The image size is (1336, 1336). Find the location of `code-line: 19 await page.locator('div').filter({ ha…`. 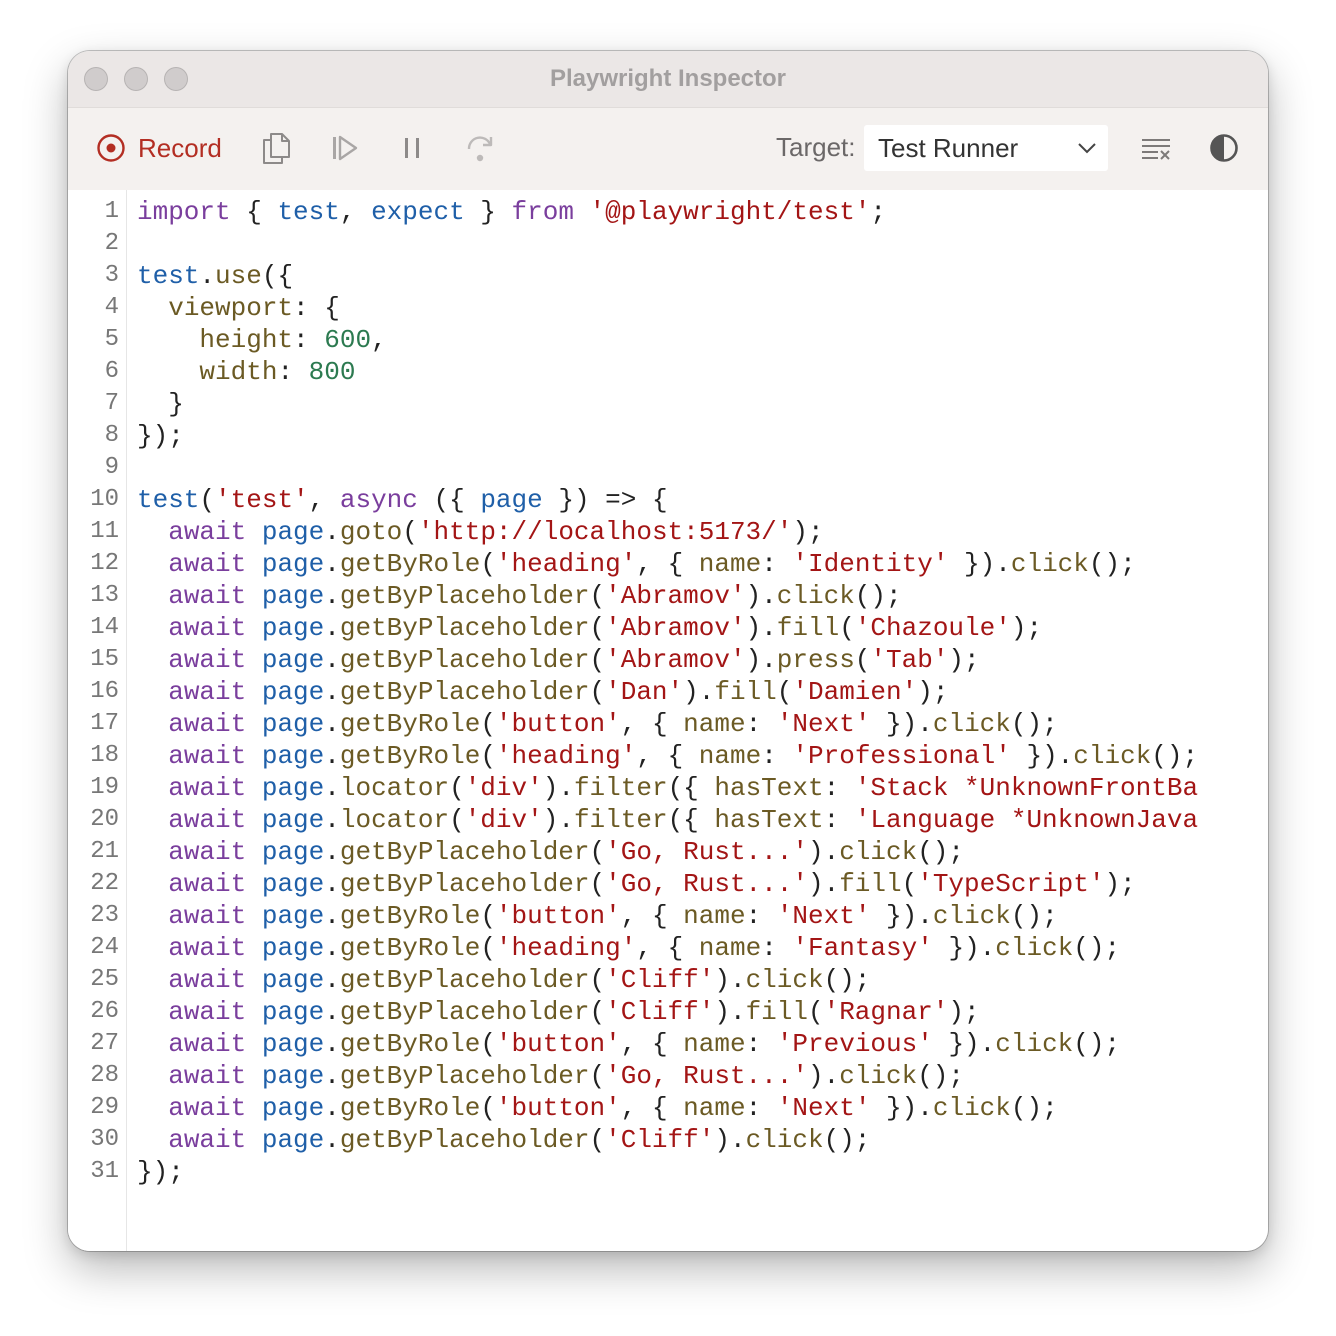

code-line: 19 await page.locator('div').filter({ ha… is located at coordinates (668, 788).